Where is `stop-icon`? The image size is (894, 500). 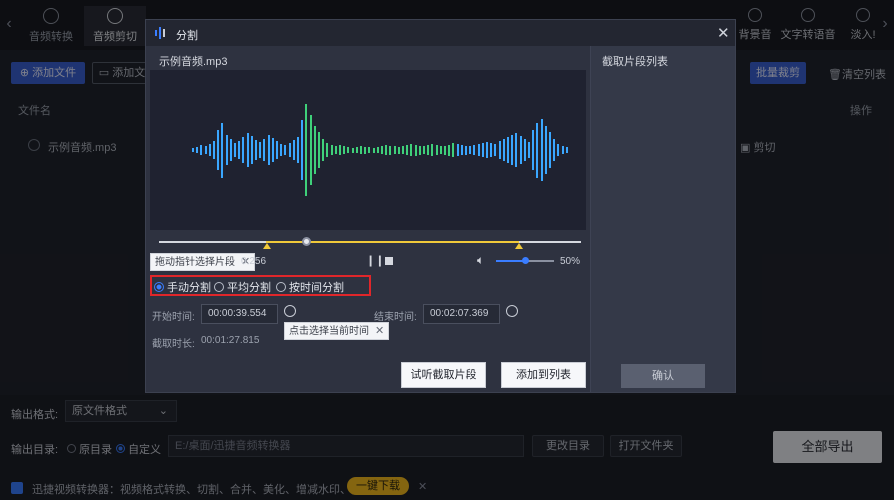
stop-icon is located at coordinates (389, 261).